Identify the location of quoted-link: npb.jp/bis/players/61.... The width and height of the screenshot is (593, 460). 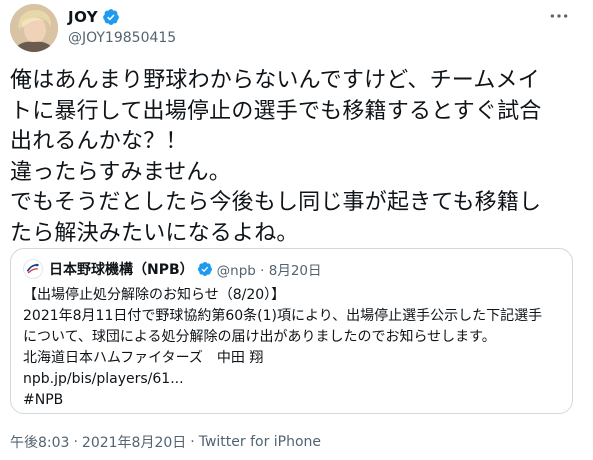
(293, 379).